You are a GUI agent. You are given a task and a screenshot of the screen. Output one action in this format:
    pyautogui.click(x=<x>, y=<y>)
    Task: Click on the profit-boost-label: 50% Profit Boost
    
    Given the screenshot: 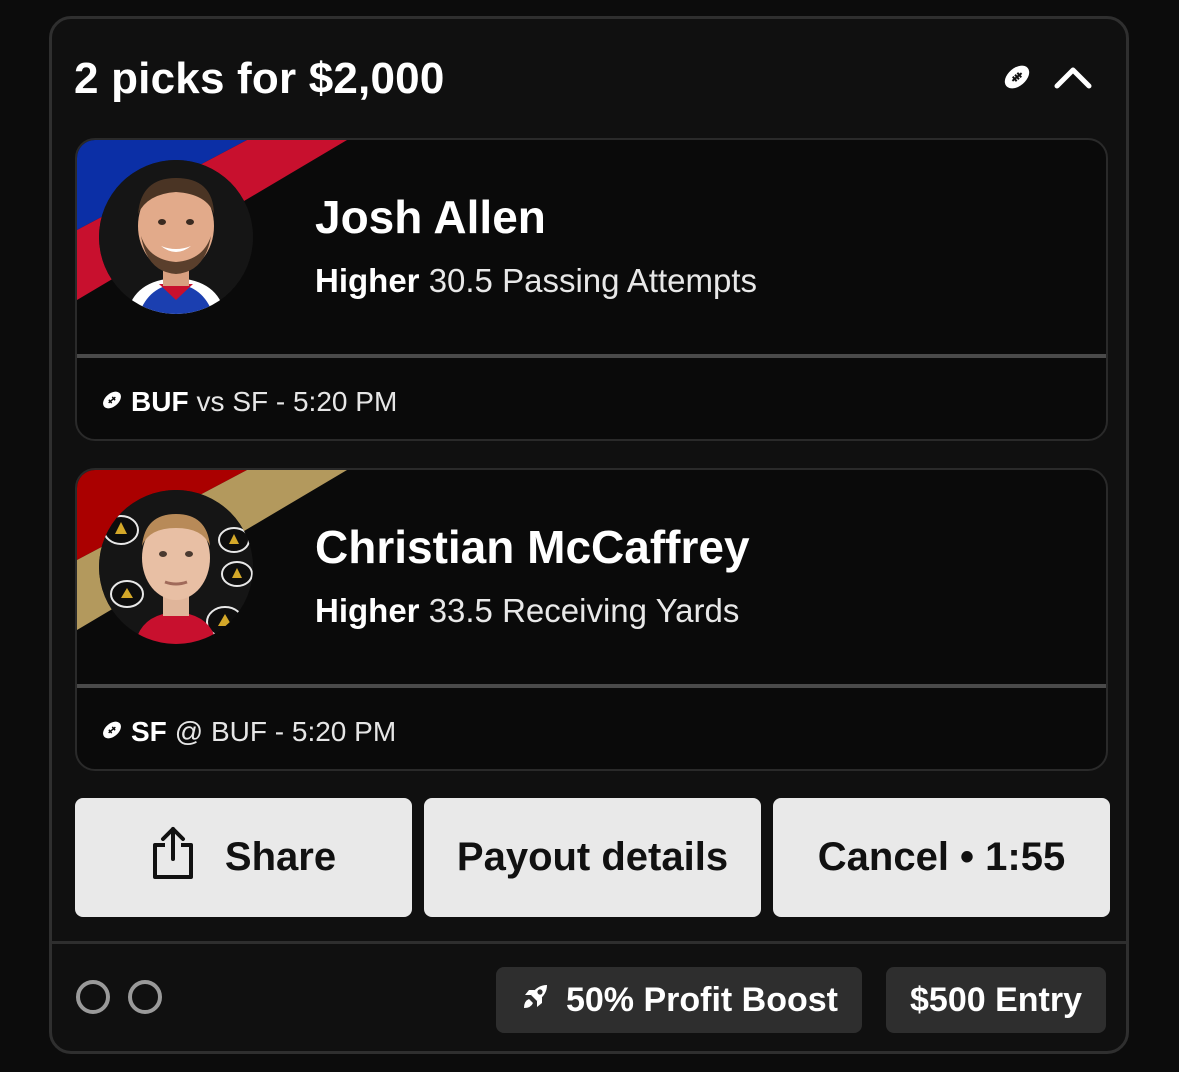 What is the action you would take?
    pyautogui.click(x=701, y=999)
    